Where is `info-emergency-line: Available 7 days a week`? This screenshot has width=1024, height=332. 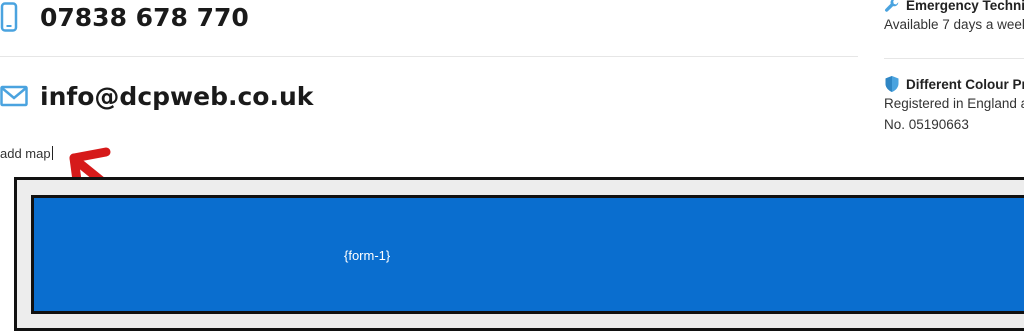
info-emergency-line: Available 7 days a week is located at coordinates (954, 24).